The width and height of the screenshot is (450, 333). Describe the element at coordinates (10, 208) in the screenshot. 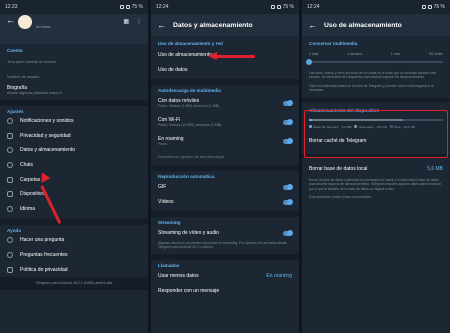

I see `globe-icon` at that location.